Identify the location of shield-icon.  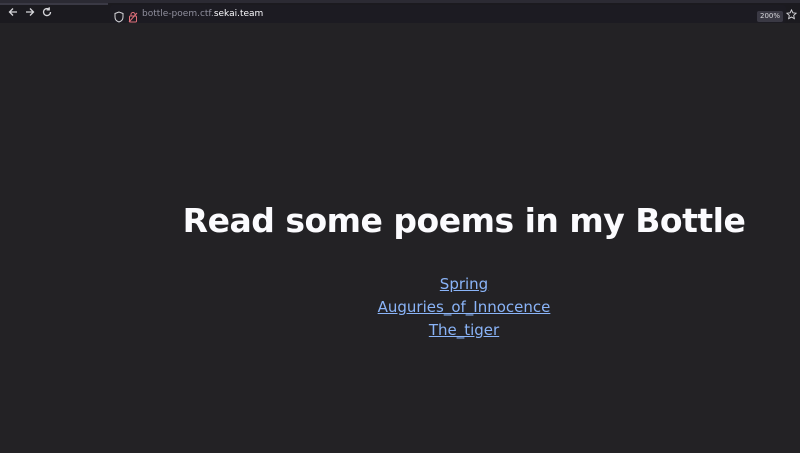
(120, 15).